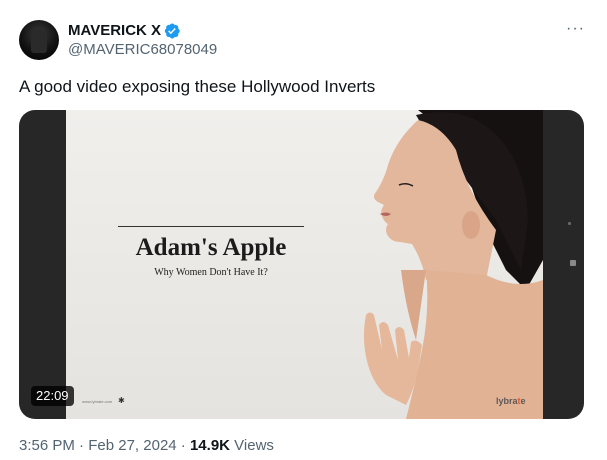 This screenshot has width=607, height=460. I want to click on video-title-card: Adam's Apple Why Women Don't Have It?, so click(211, 252).